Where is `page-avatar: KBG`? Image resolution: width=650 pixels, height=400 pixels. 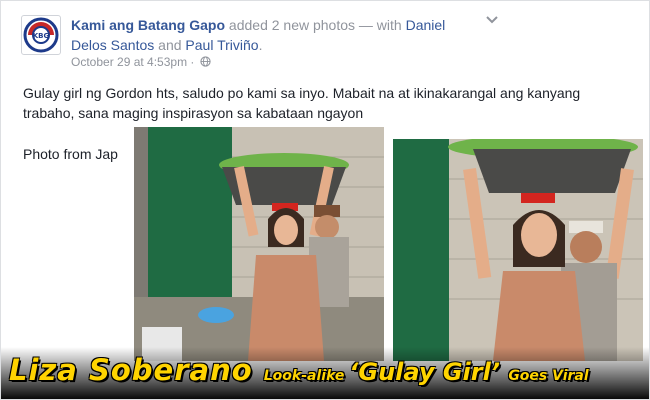
page-avatar: KBG is located at coordinates (41, 35).